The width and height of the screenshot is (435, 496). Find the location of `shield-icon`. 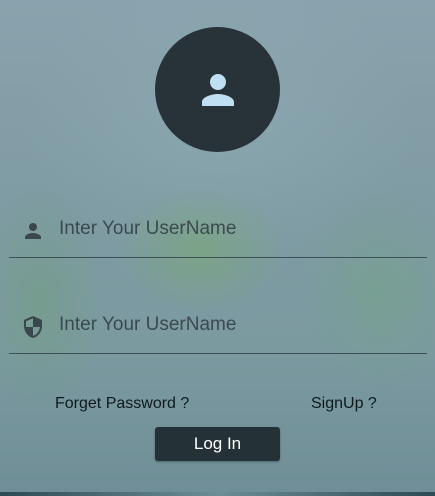

shield-icon is located at coordinates (33, 327).